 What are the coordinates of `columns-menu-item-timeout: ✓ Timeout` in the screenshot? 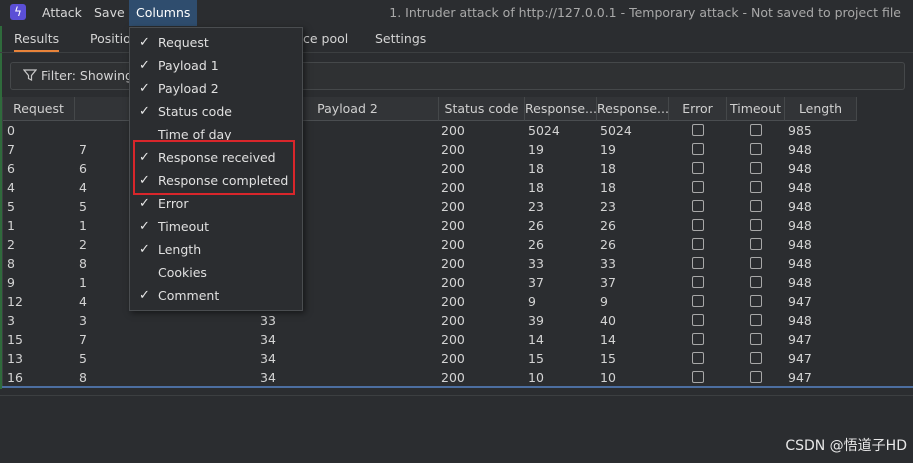 It's located at (216, 226).